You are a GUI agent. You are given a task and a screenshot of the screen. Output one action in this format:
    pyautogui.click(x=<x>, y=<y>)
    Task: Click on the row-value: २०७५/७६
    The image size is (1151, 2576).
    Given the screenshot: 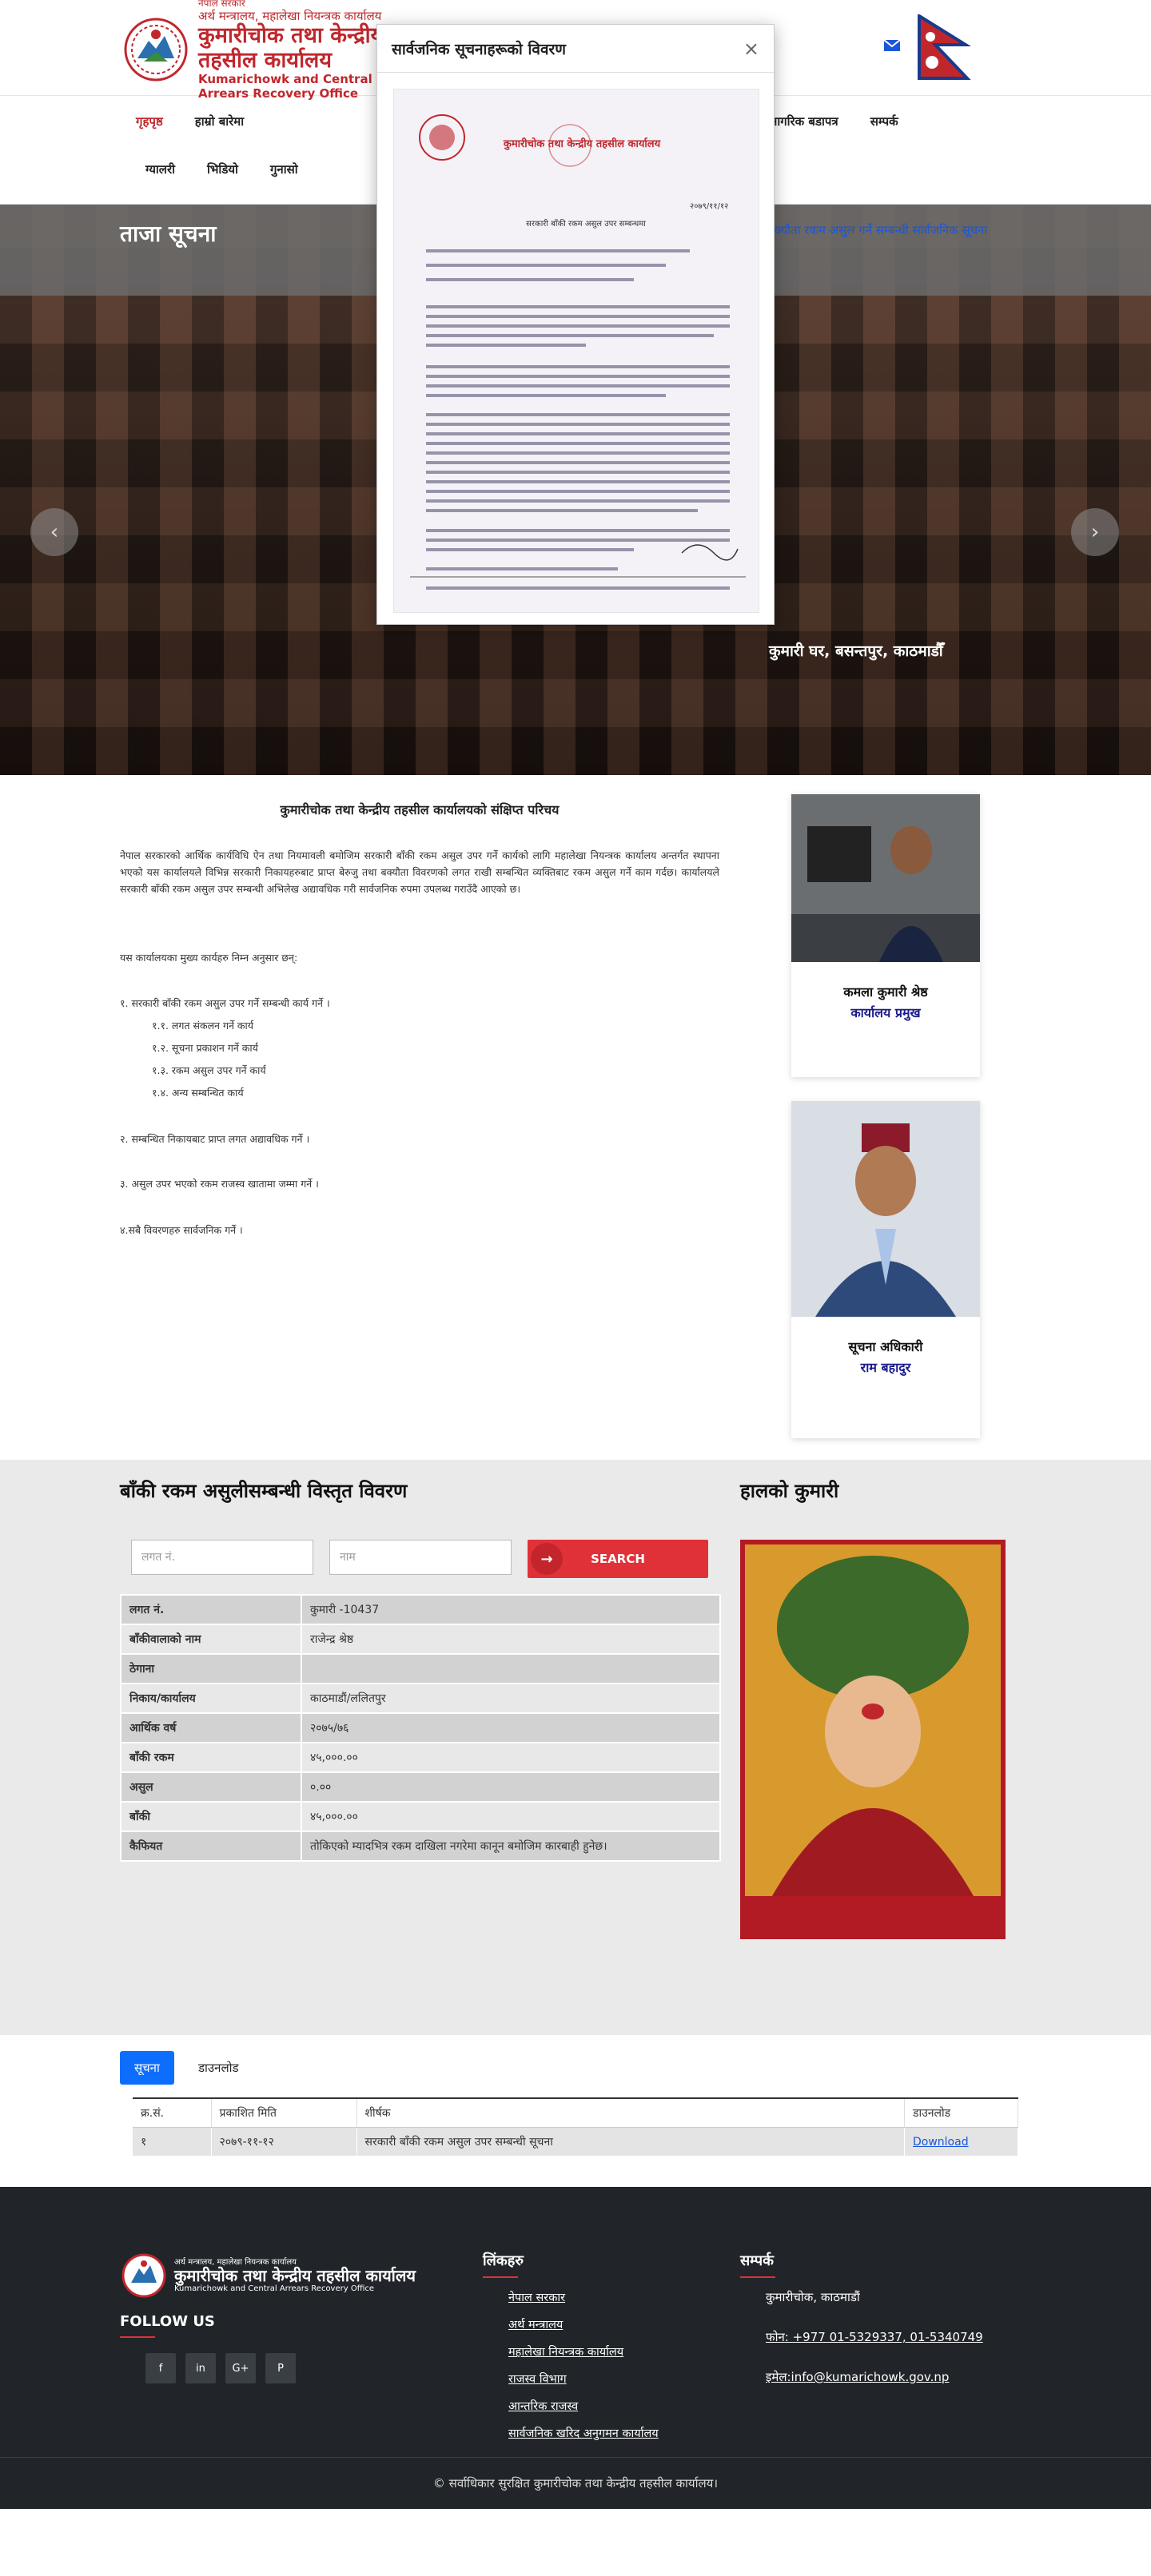 What is the action you would take?
    pyautogui.click(x=511, y=1727)
    